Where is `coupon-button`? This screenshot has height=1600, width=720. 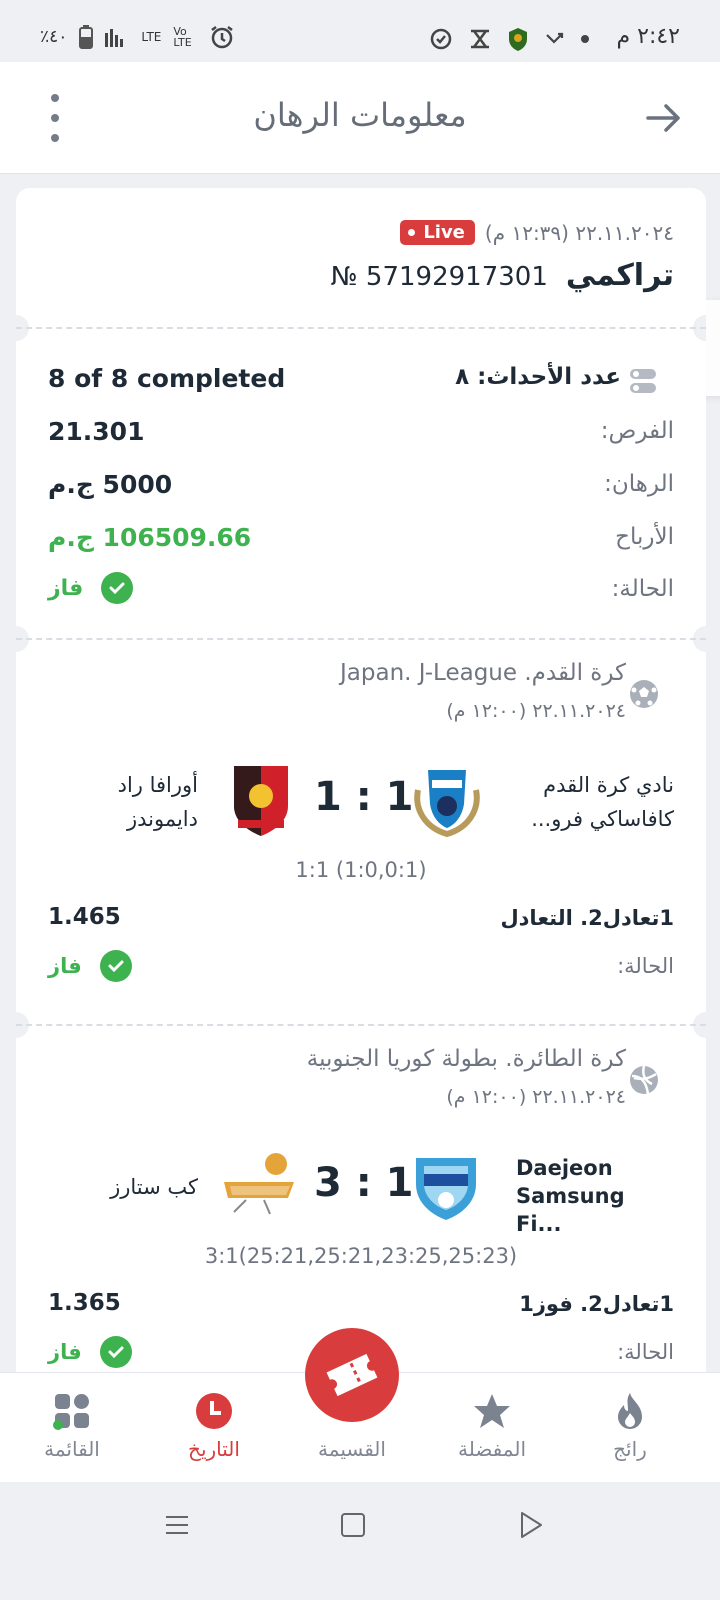 coupon-button is located at coordinates (352, 1375).